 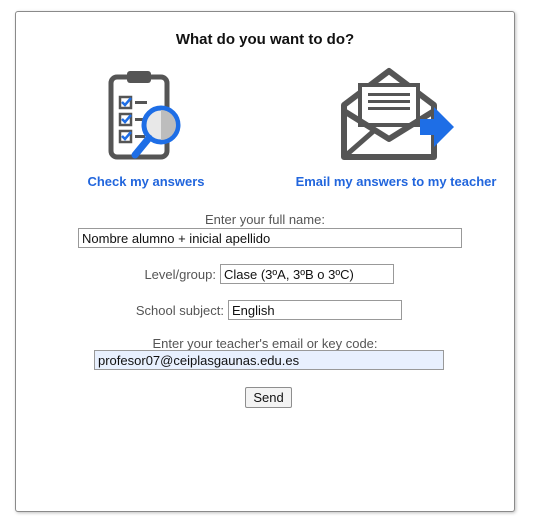 What do you see at coordinates (396, 181) in the screenshot?
I see `email-teacher-link: Email my answers to my teacher` at bounding box center [396, 181].